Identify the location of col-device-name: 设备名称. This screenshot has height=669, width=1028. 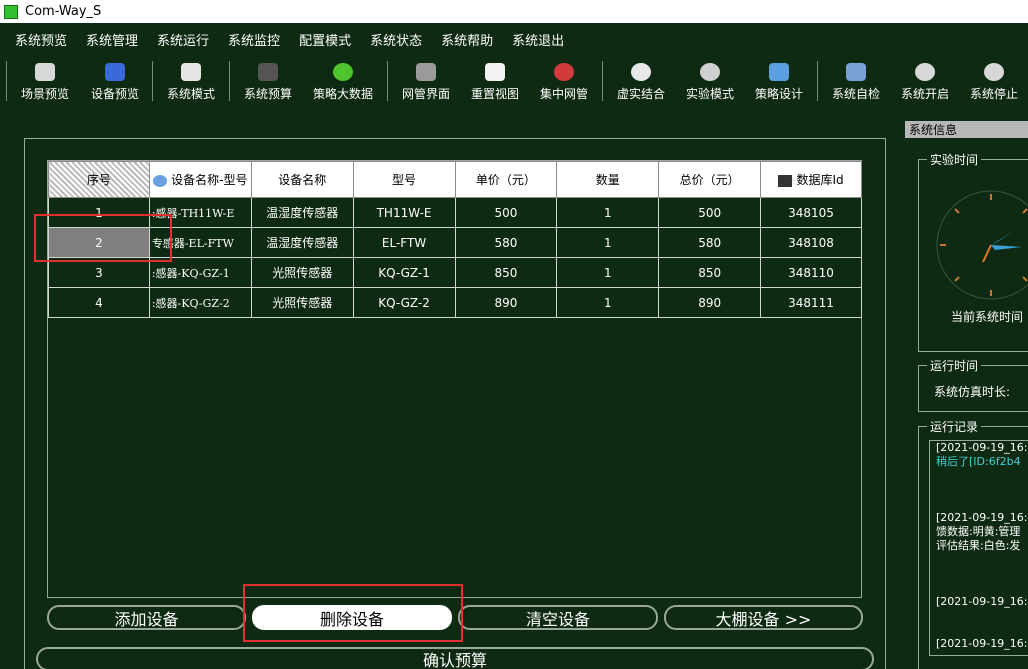
(302, 179).